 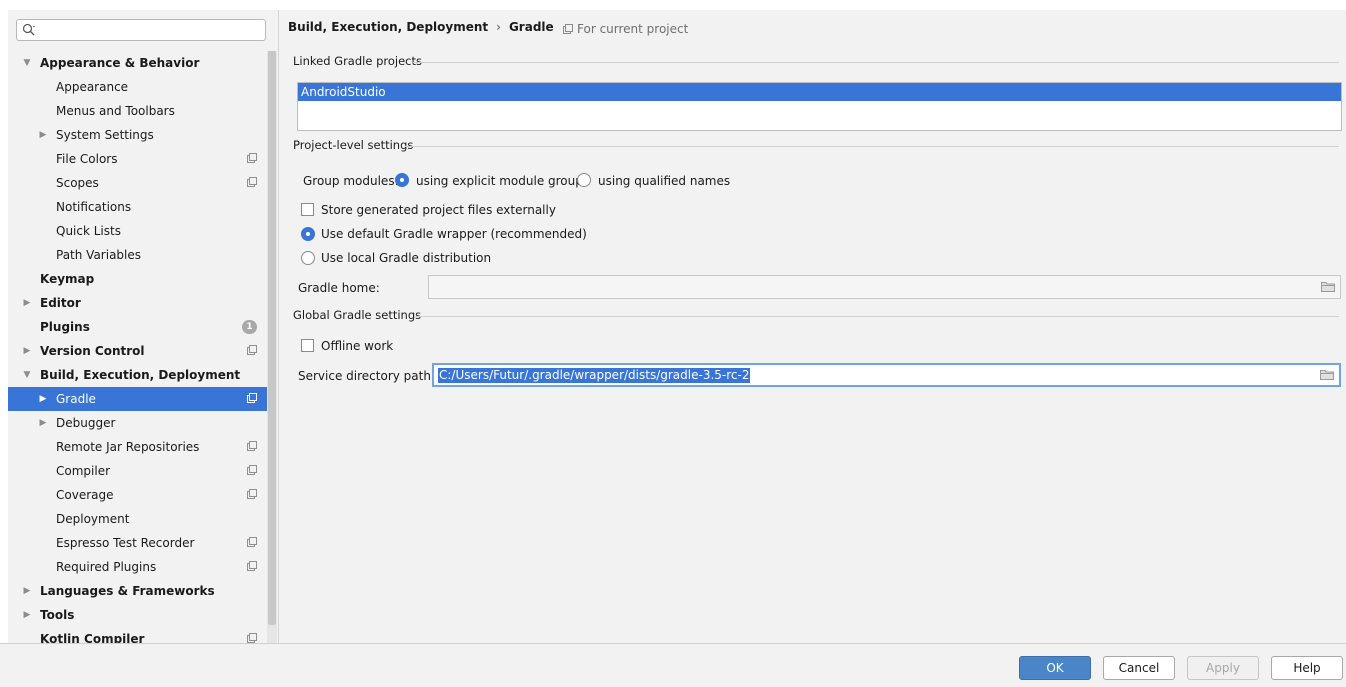 I want to click on sidebar-item-label: Keymap, so click(x=67, y=279).